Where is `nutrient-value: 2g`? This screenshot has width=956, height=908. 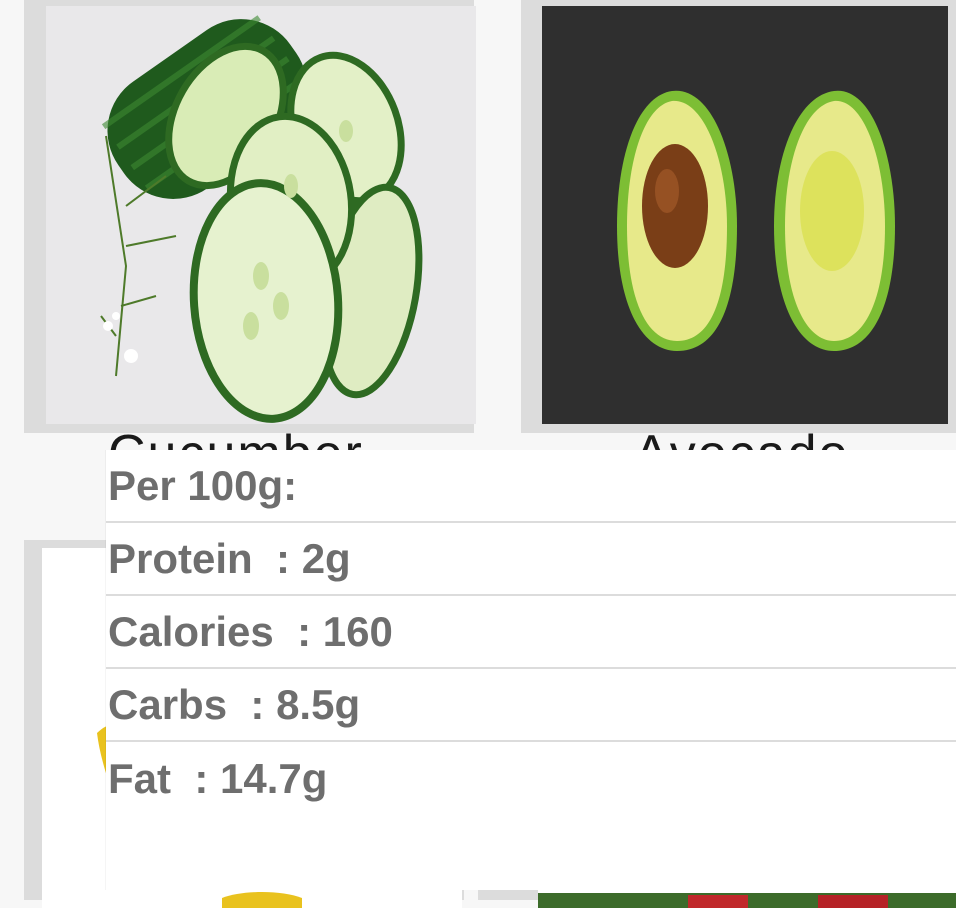
nutrient-value: 2g is located at coordinates (326, 558).